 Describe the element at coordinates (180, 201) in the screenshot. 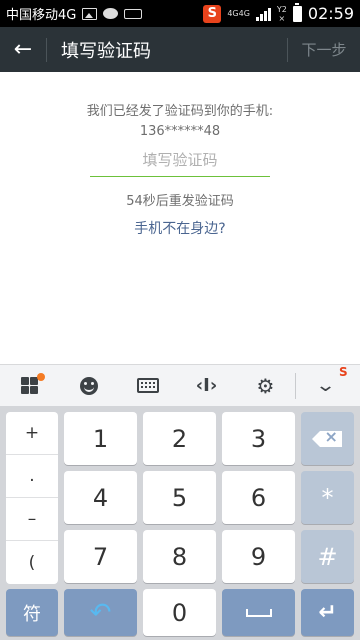

I see `resend-countdown: 54秒后重发验证码` at that location.